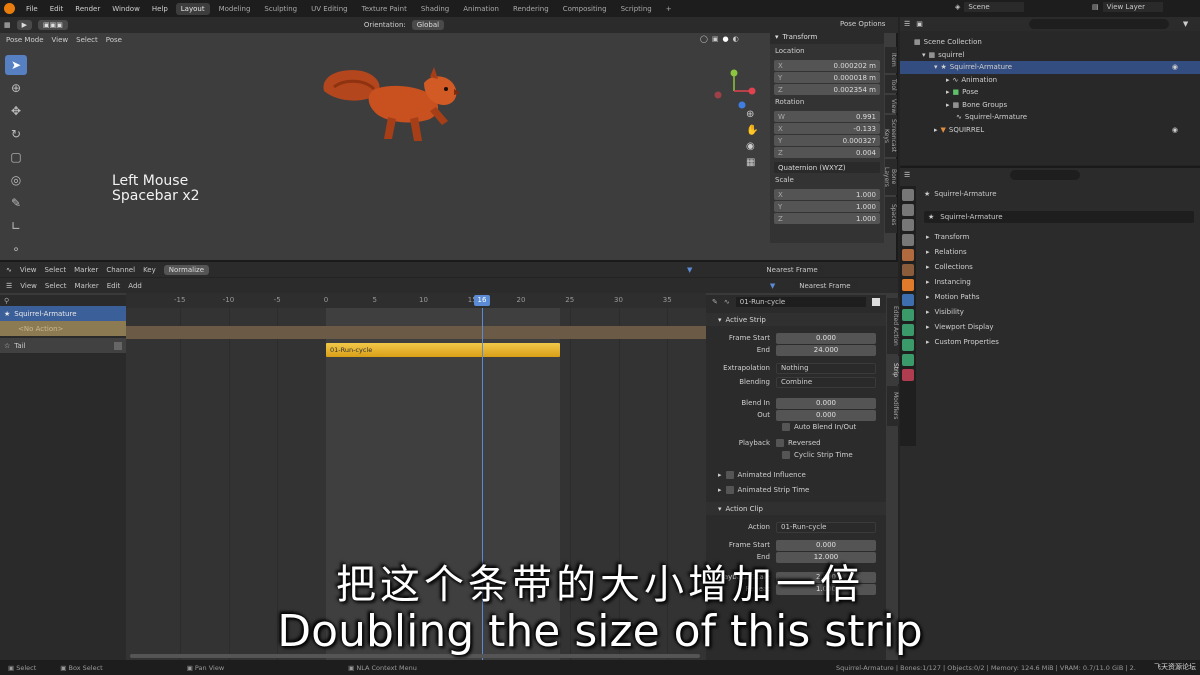 This screenshot has height=675, width=1200. I want to click on search-icon: ⚲, so click(6, 301).